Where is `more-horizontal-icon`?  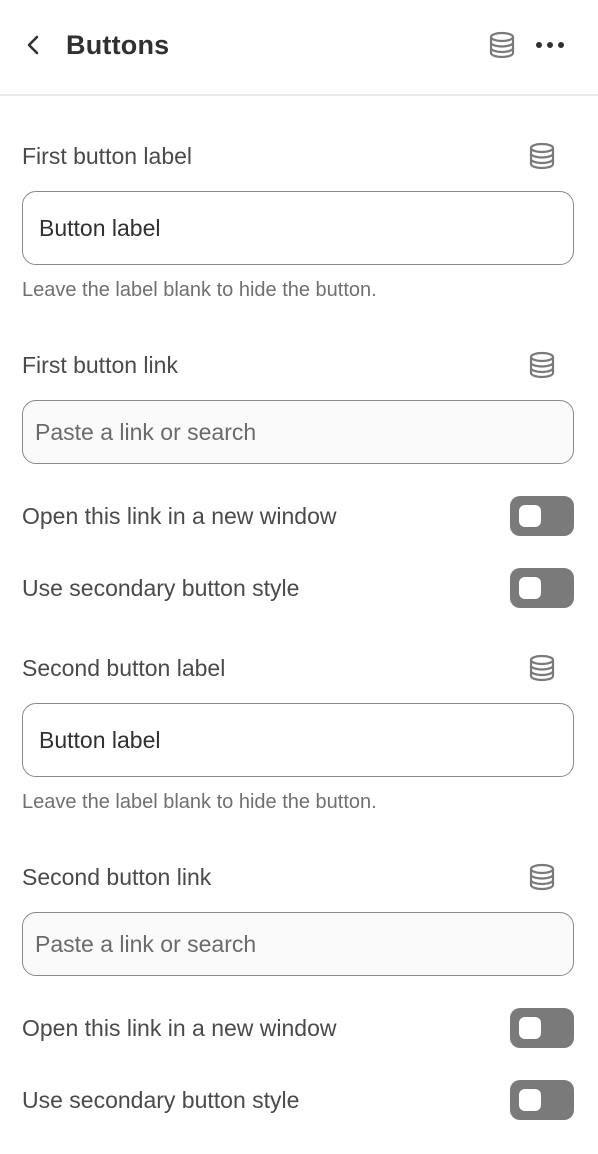 more-horizontal-icon is located at coordinates (550, 45).